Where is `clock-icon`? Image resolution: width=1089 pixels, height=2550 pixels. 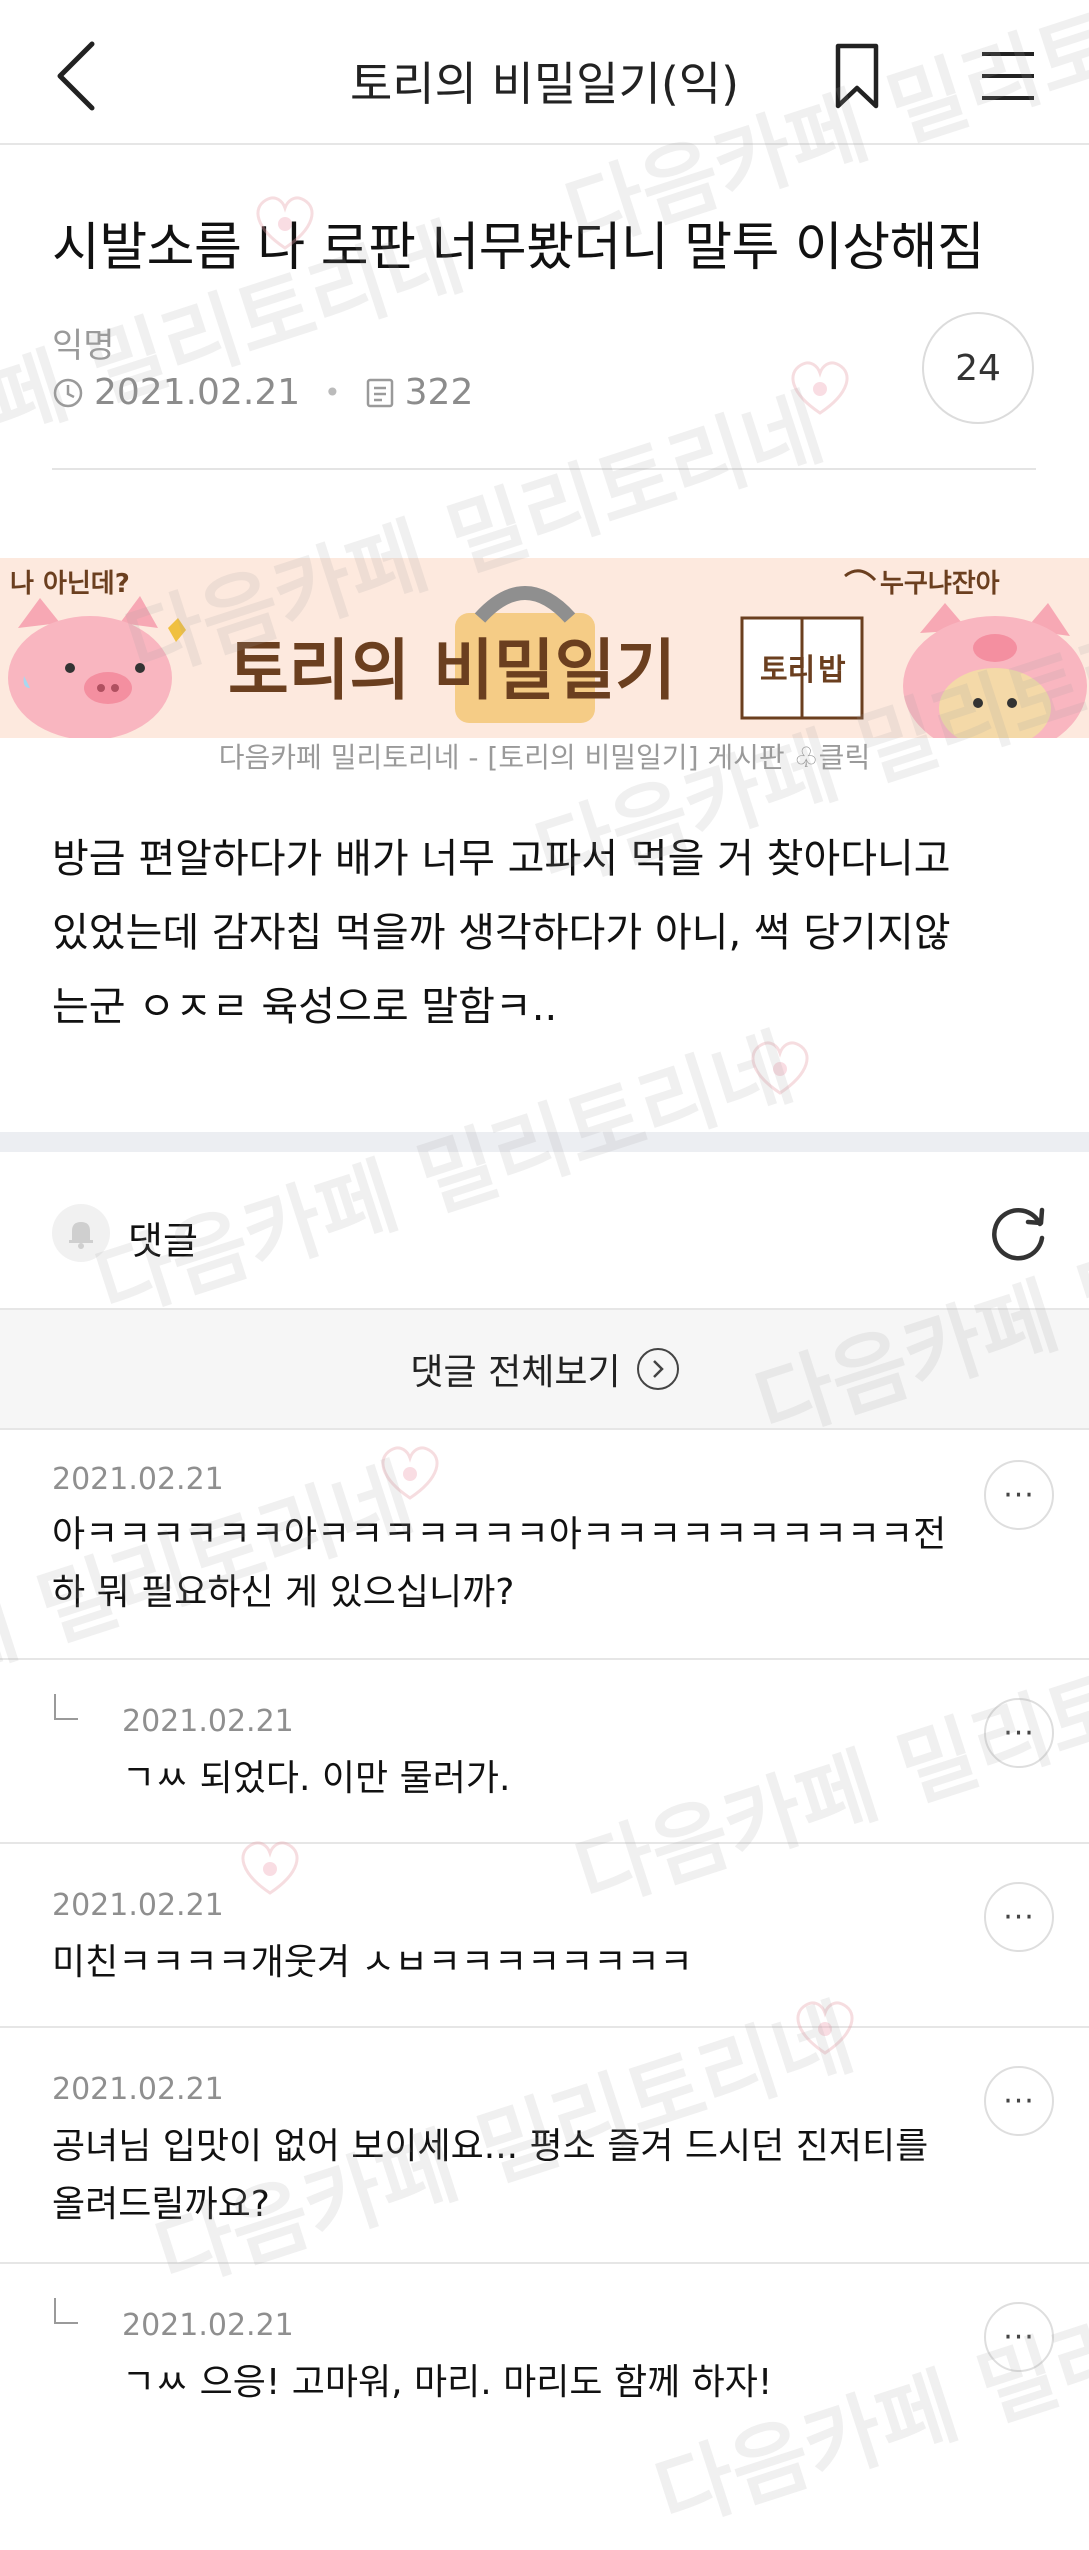
clock-icon is located at coordinates (68, 392).